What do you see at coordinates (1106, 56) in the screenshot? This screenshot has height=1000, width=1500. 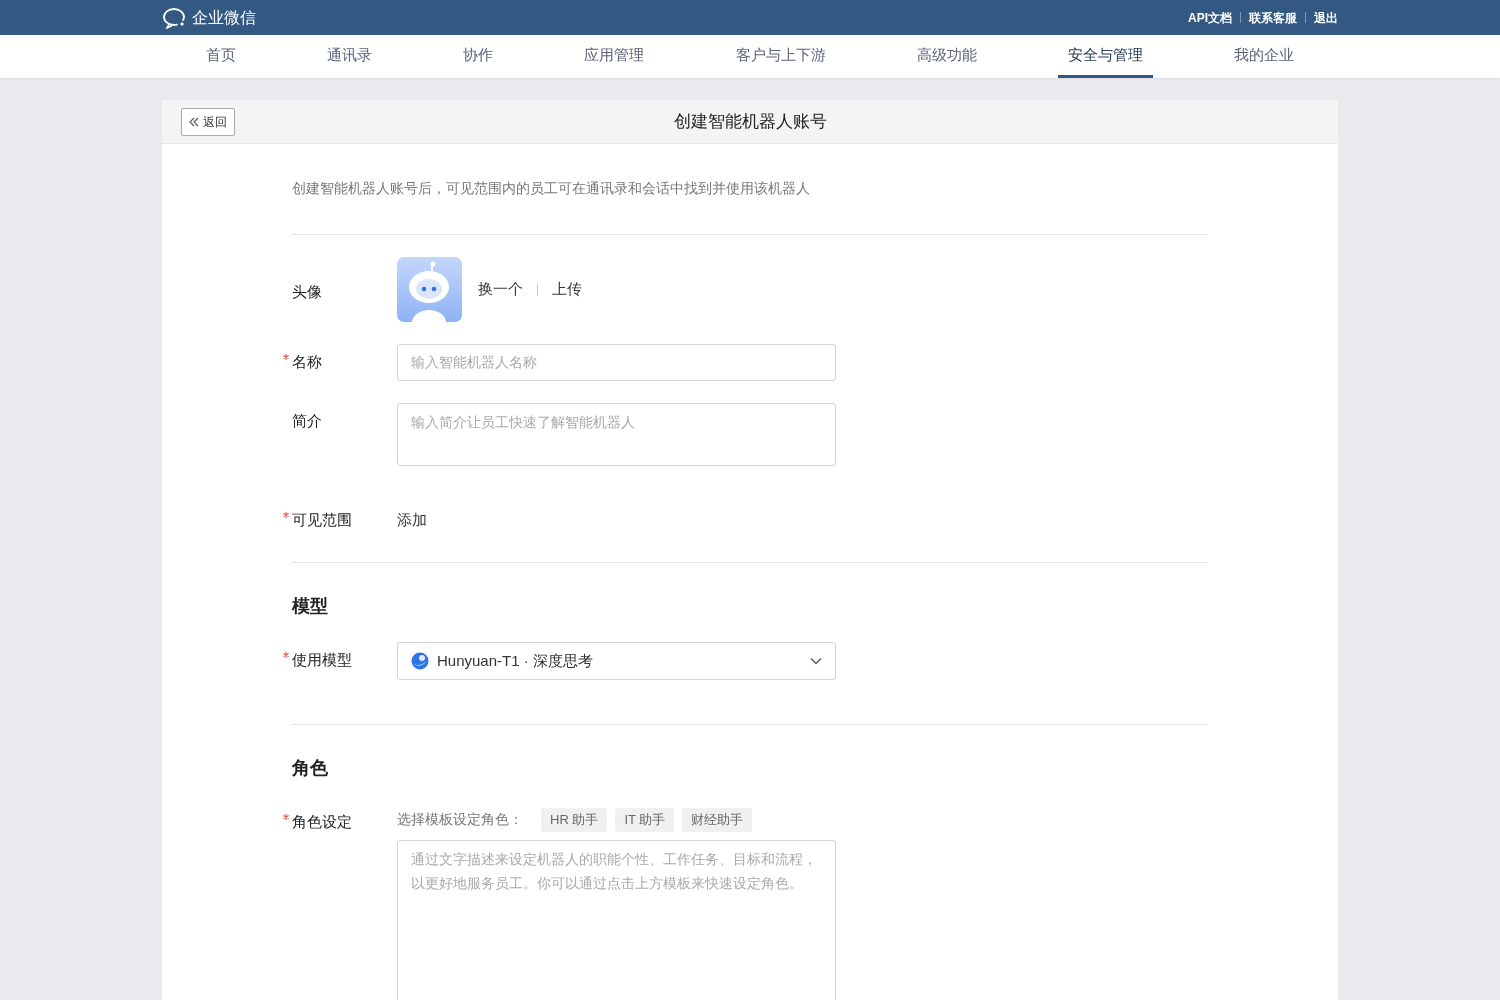 I see `nav-tab: 安全与管理` at bounding box center [1106, 56].